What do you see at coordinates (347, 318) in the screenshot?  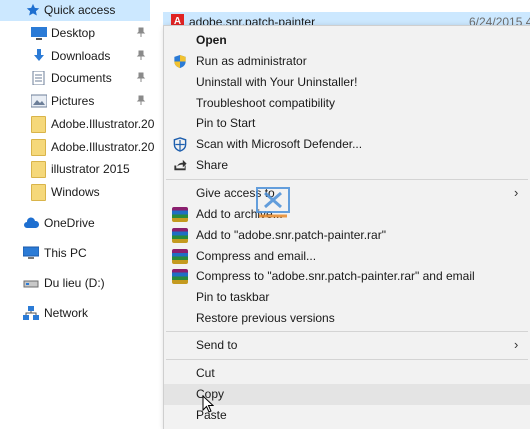 I see `menu-item-restore-previous-versions: Restore previous versions` at bounding box center [347, 318].